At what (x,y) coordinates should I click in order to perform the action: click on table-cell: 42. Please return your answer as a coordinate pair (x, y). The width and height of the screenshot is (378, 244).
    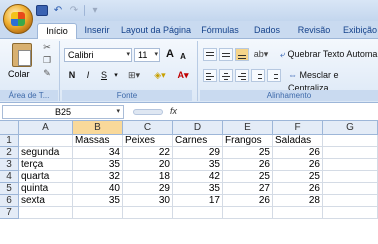
    Looking at the image, I should click on (198, 177).